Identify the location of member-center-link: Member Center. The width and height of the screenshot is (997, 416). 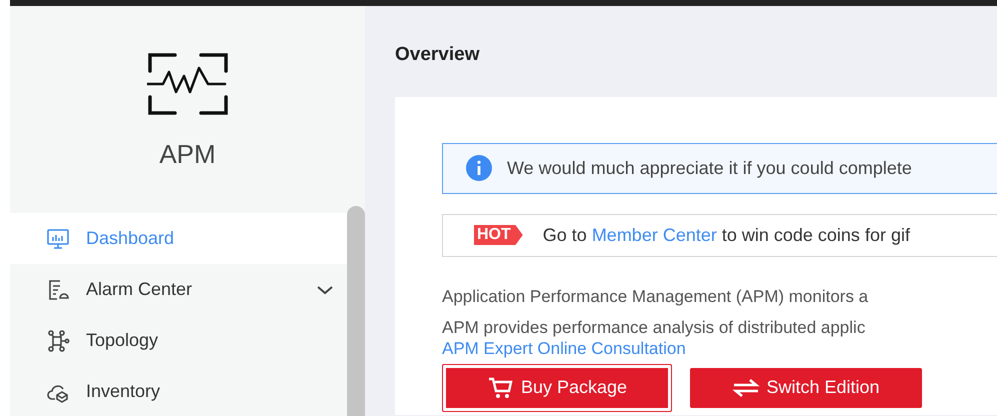
(654, 234).